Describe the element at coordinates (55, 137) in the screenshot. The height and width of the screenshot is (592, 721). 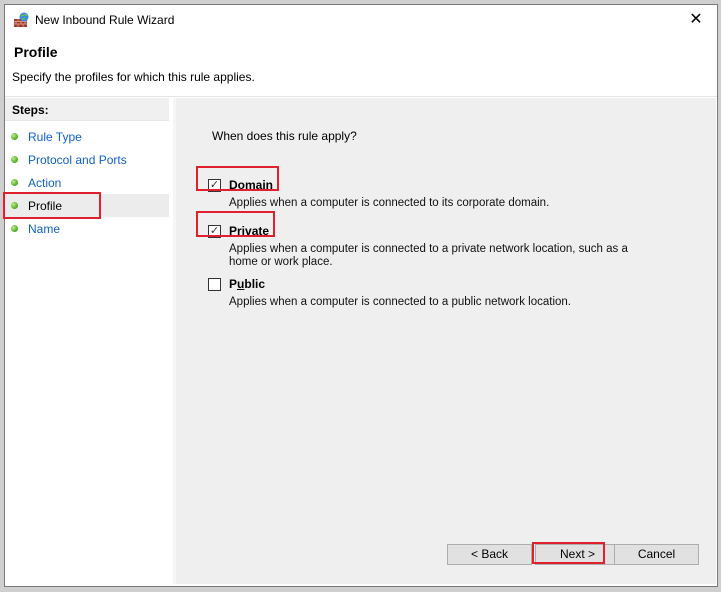
I see `step-label: Rule Type` at that location.